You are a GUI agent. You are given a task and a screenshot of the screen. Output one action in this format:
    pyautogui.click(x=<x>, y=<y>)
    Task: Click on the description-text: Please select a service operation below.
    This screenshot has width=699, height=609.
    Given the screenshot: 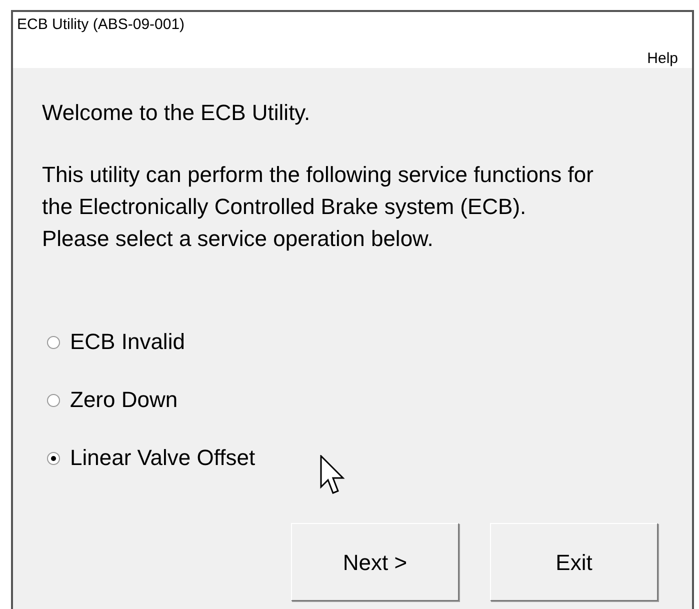 What is the action you would take?
    pyautogui.click(x=238, y=239)
    